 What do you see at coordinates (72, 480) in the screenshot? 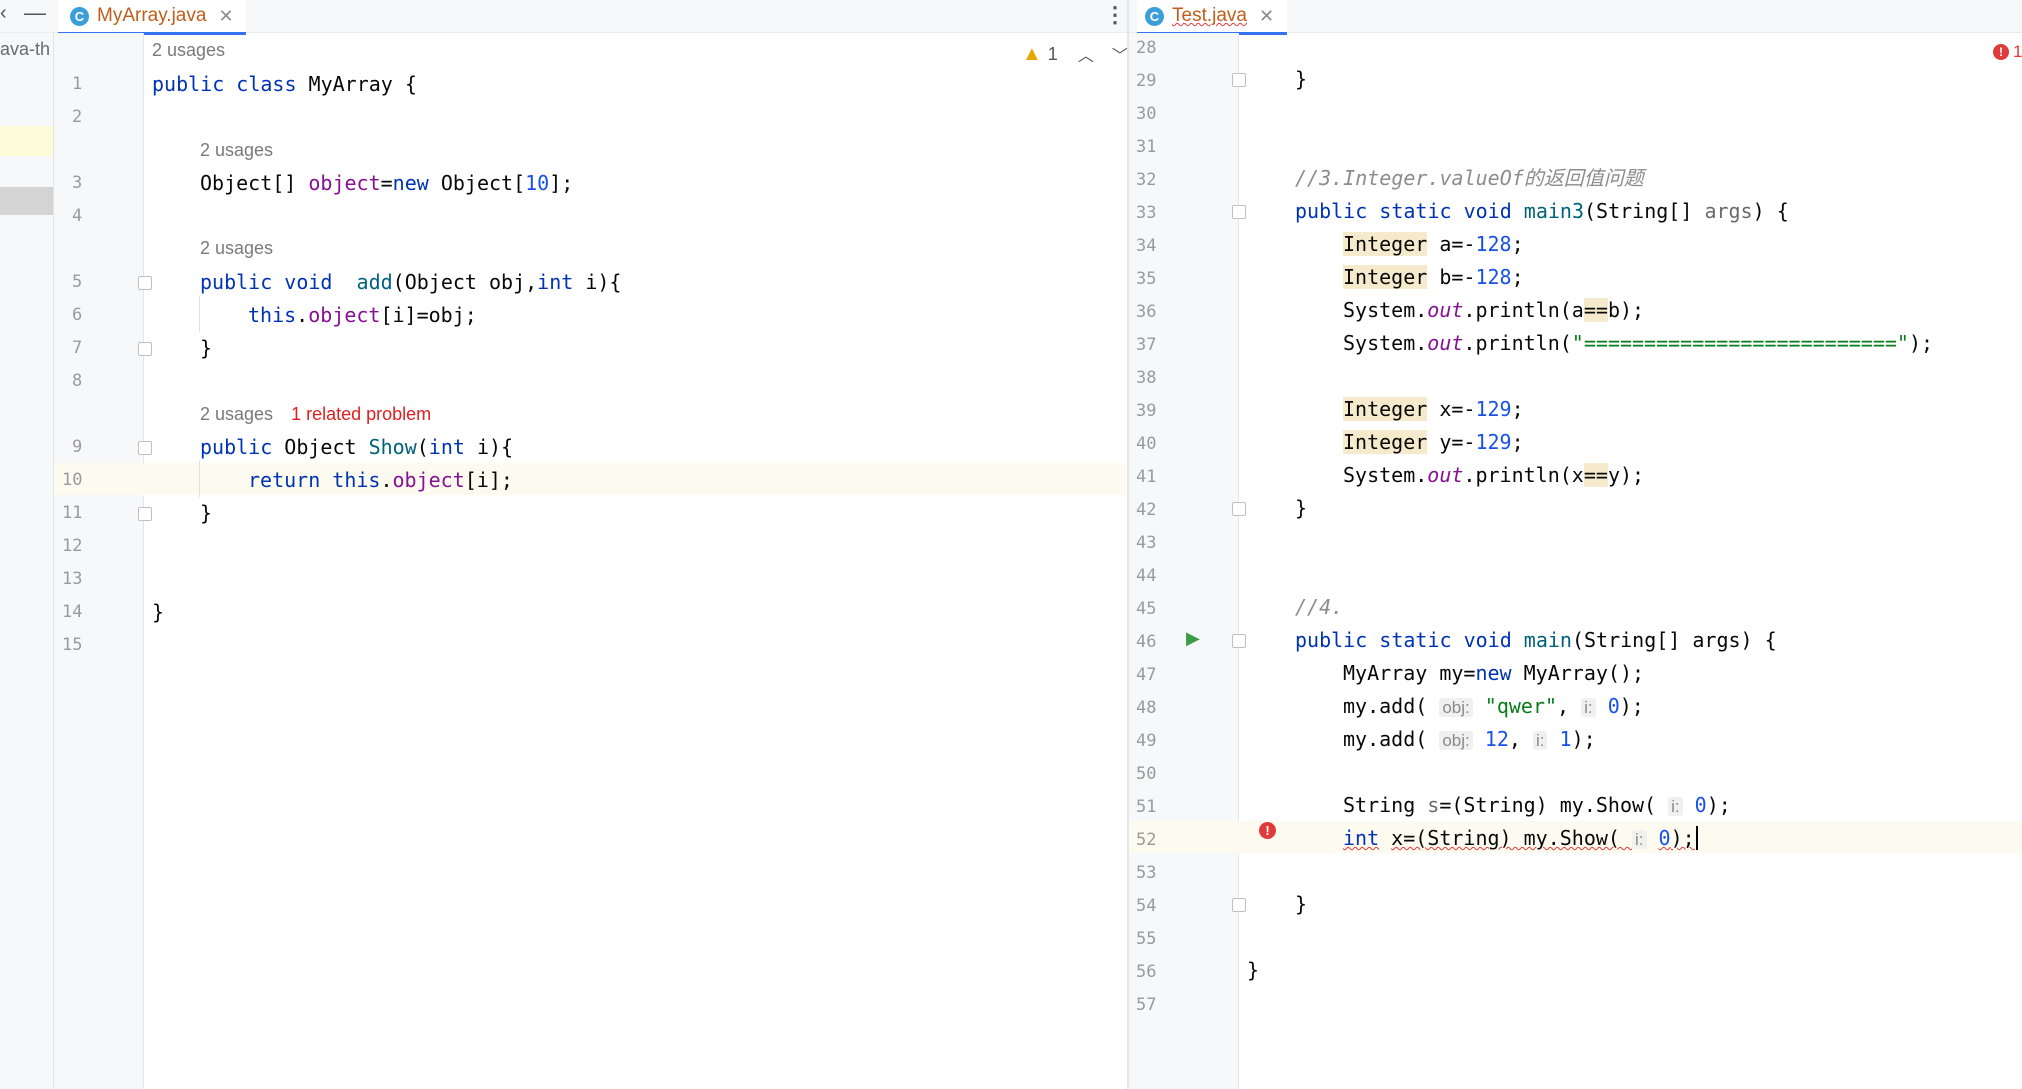
I see `line-number: 10` at bounding box center [72, 480].